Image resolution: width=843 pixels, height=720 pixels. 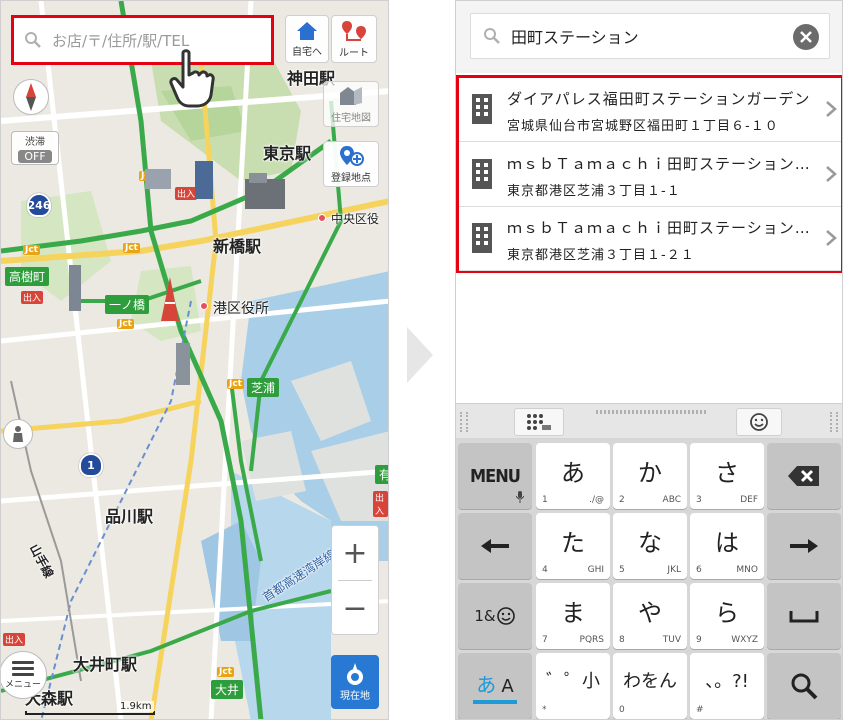 What do you see at coordinates (263, 387) in the screenshot?
I see `tag-shibaura: 芝浦` at bounding box center [263, 387].